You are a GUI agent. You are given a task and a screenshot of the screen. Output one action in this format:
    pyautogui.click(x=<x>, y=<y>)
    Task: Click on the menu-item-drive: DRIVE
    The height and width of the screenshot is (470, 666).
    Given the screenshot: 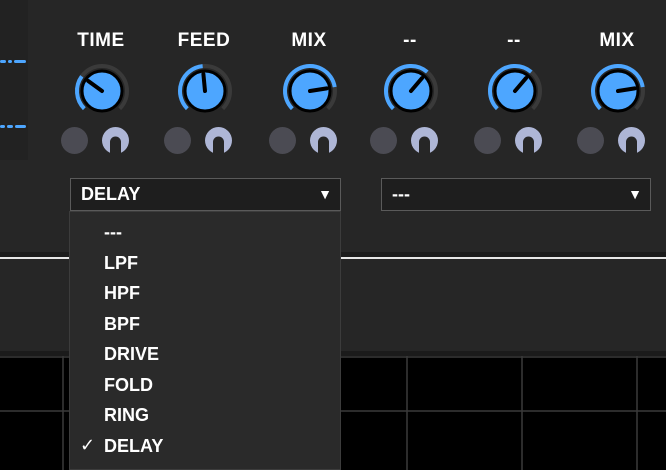 What is the action you would take?
    pyautogui.click(x=205, y=354)
    